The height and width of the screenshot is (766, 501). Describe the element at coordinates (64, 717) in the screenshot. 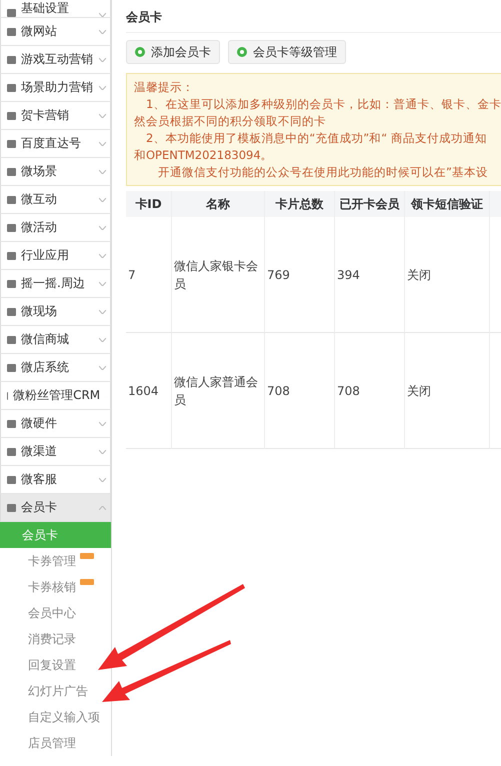

I see `submenu-item: 自定义输入项` at that location.